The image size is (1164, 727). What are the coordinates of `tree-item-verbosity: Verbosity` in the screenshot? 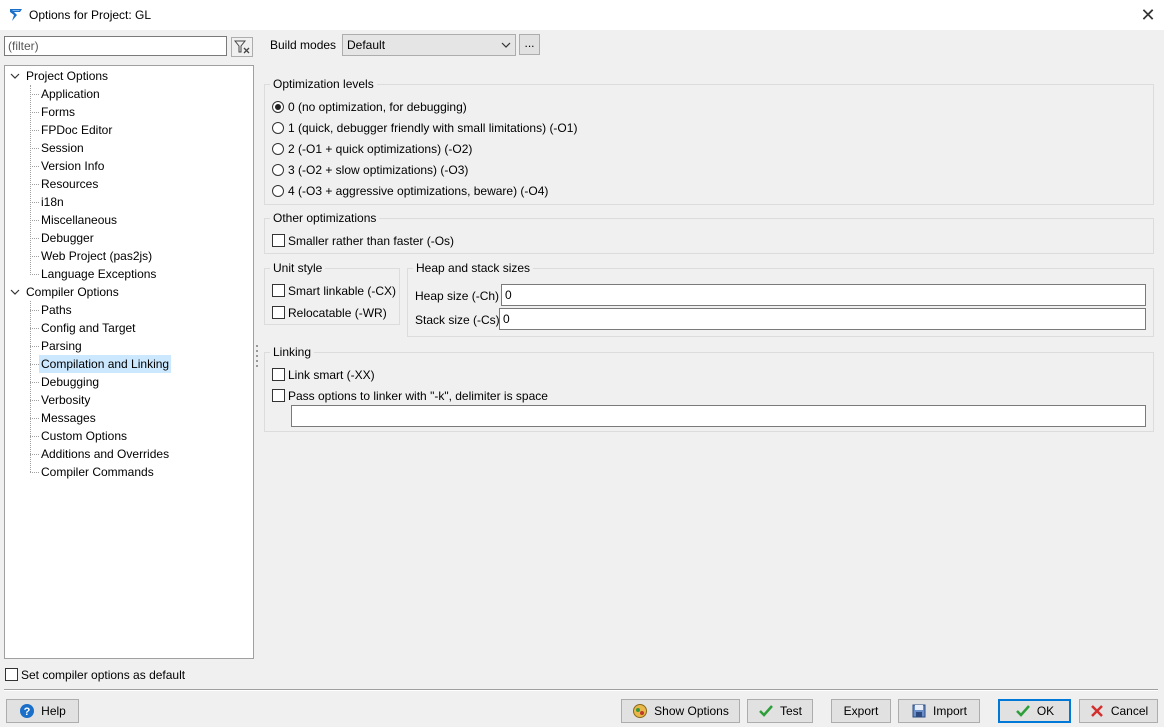 It's located at (65, 400).